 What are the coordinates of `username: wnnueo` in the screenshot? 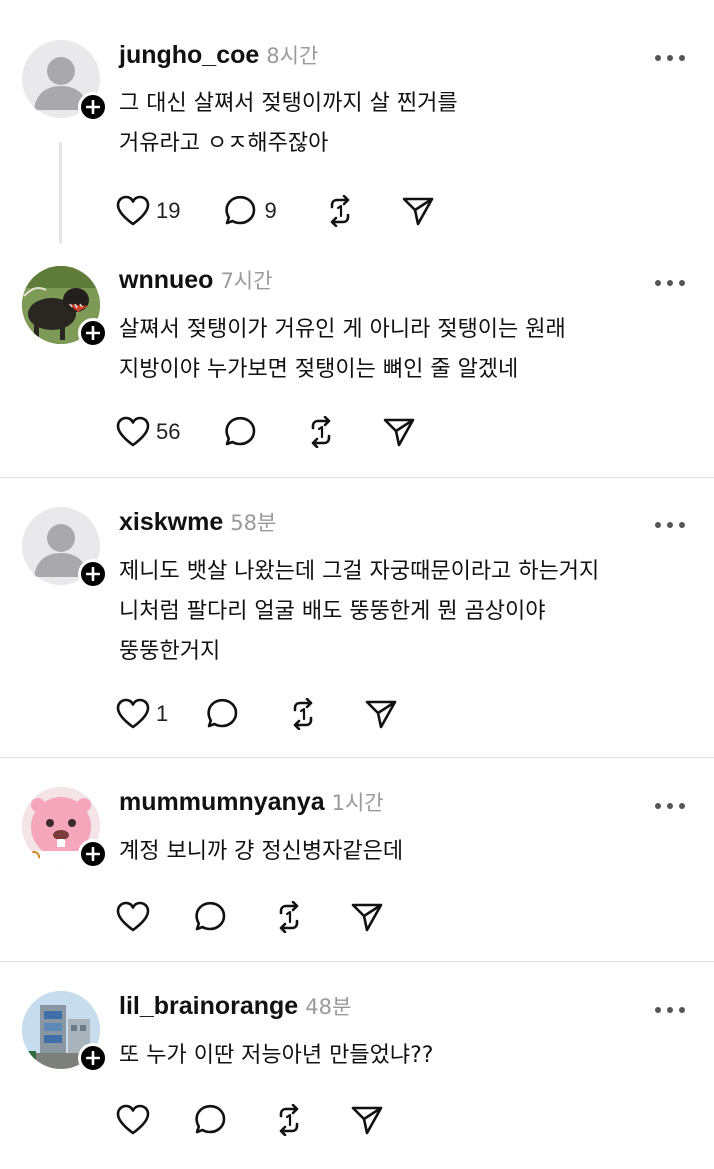 It's located at (166, 280).